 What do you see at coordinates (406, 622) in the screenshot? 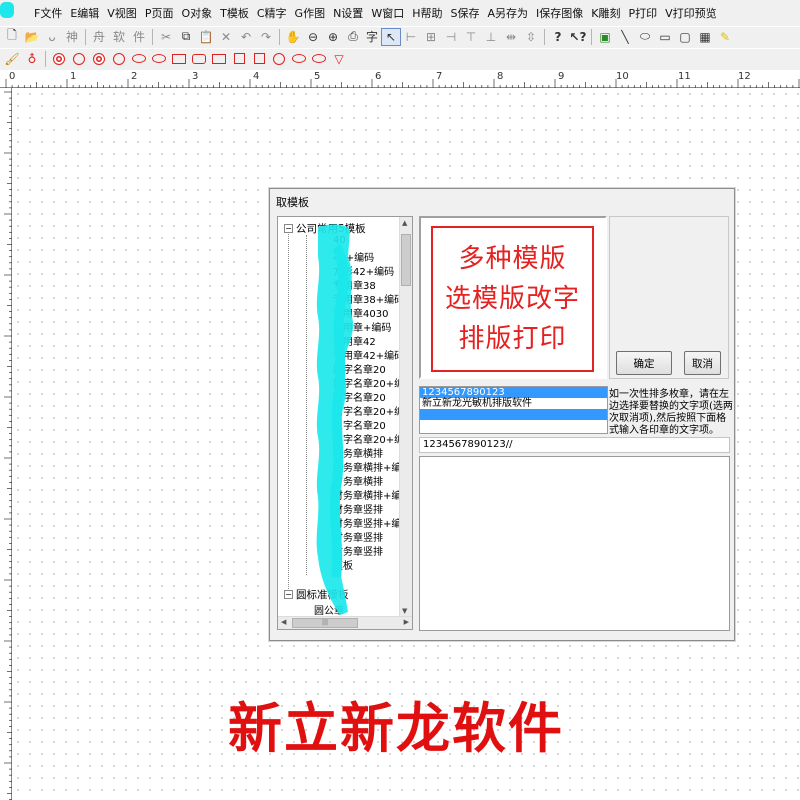
I see `scroll-right-icon: ▶` at bounding box center [406, 622].